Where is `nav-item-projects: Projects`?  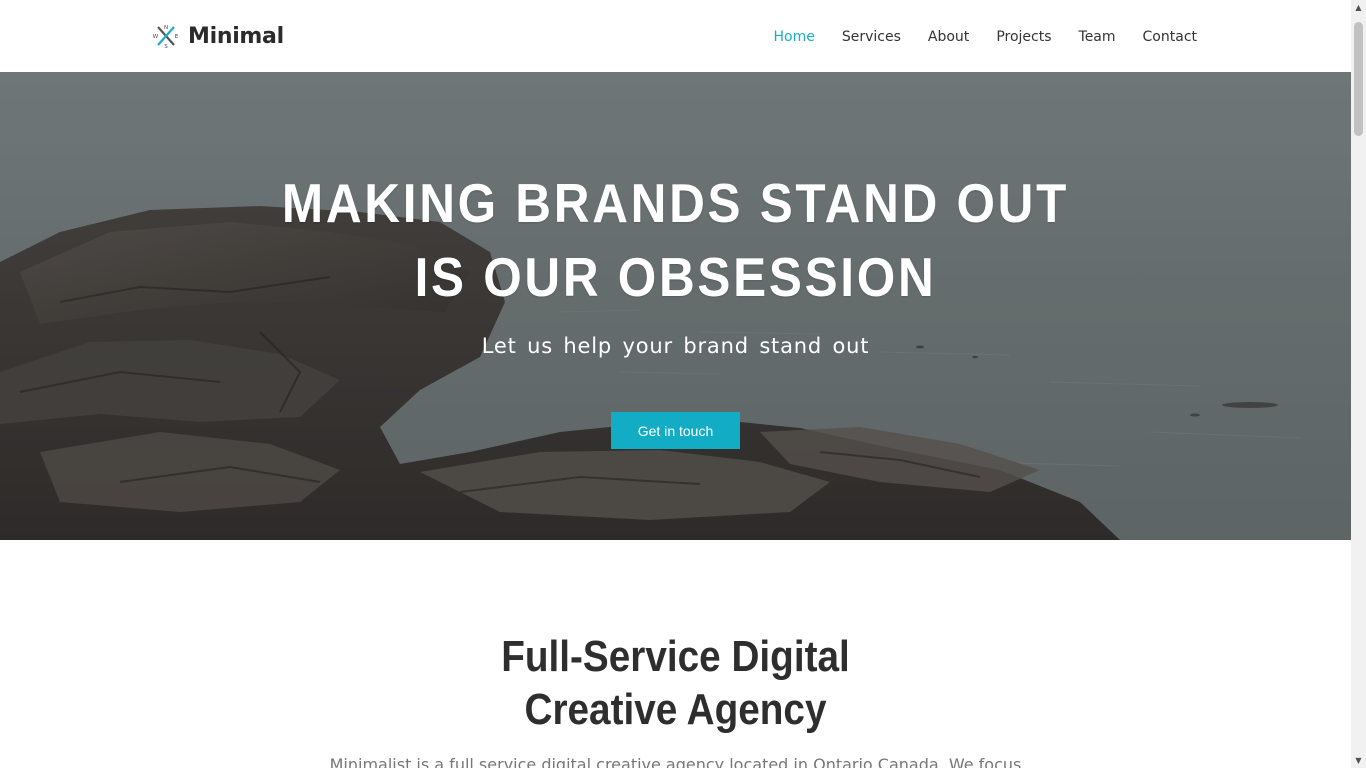 nav-item-projects: Projects is located at coordinates (1023, 37).